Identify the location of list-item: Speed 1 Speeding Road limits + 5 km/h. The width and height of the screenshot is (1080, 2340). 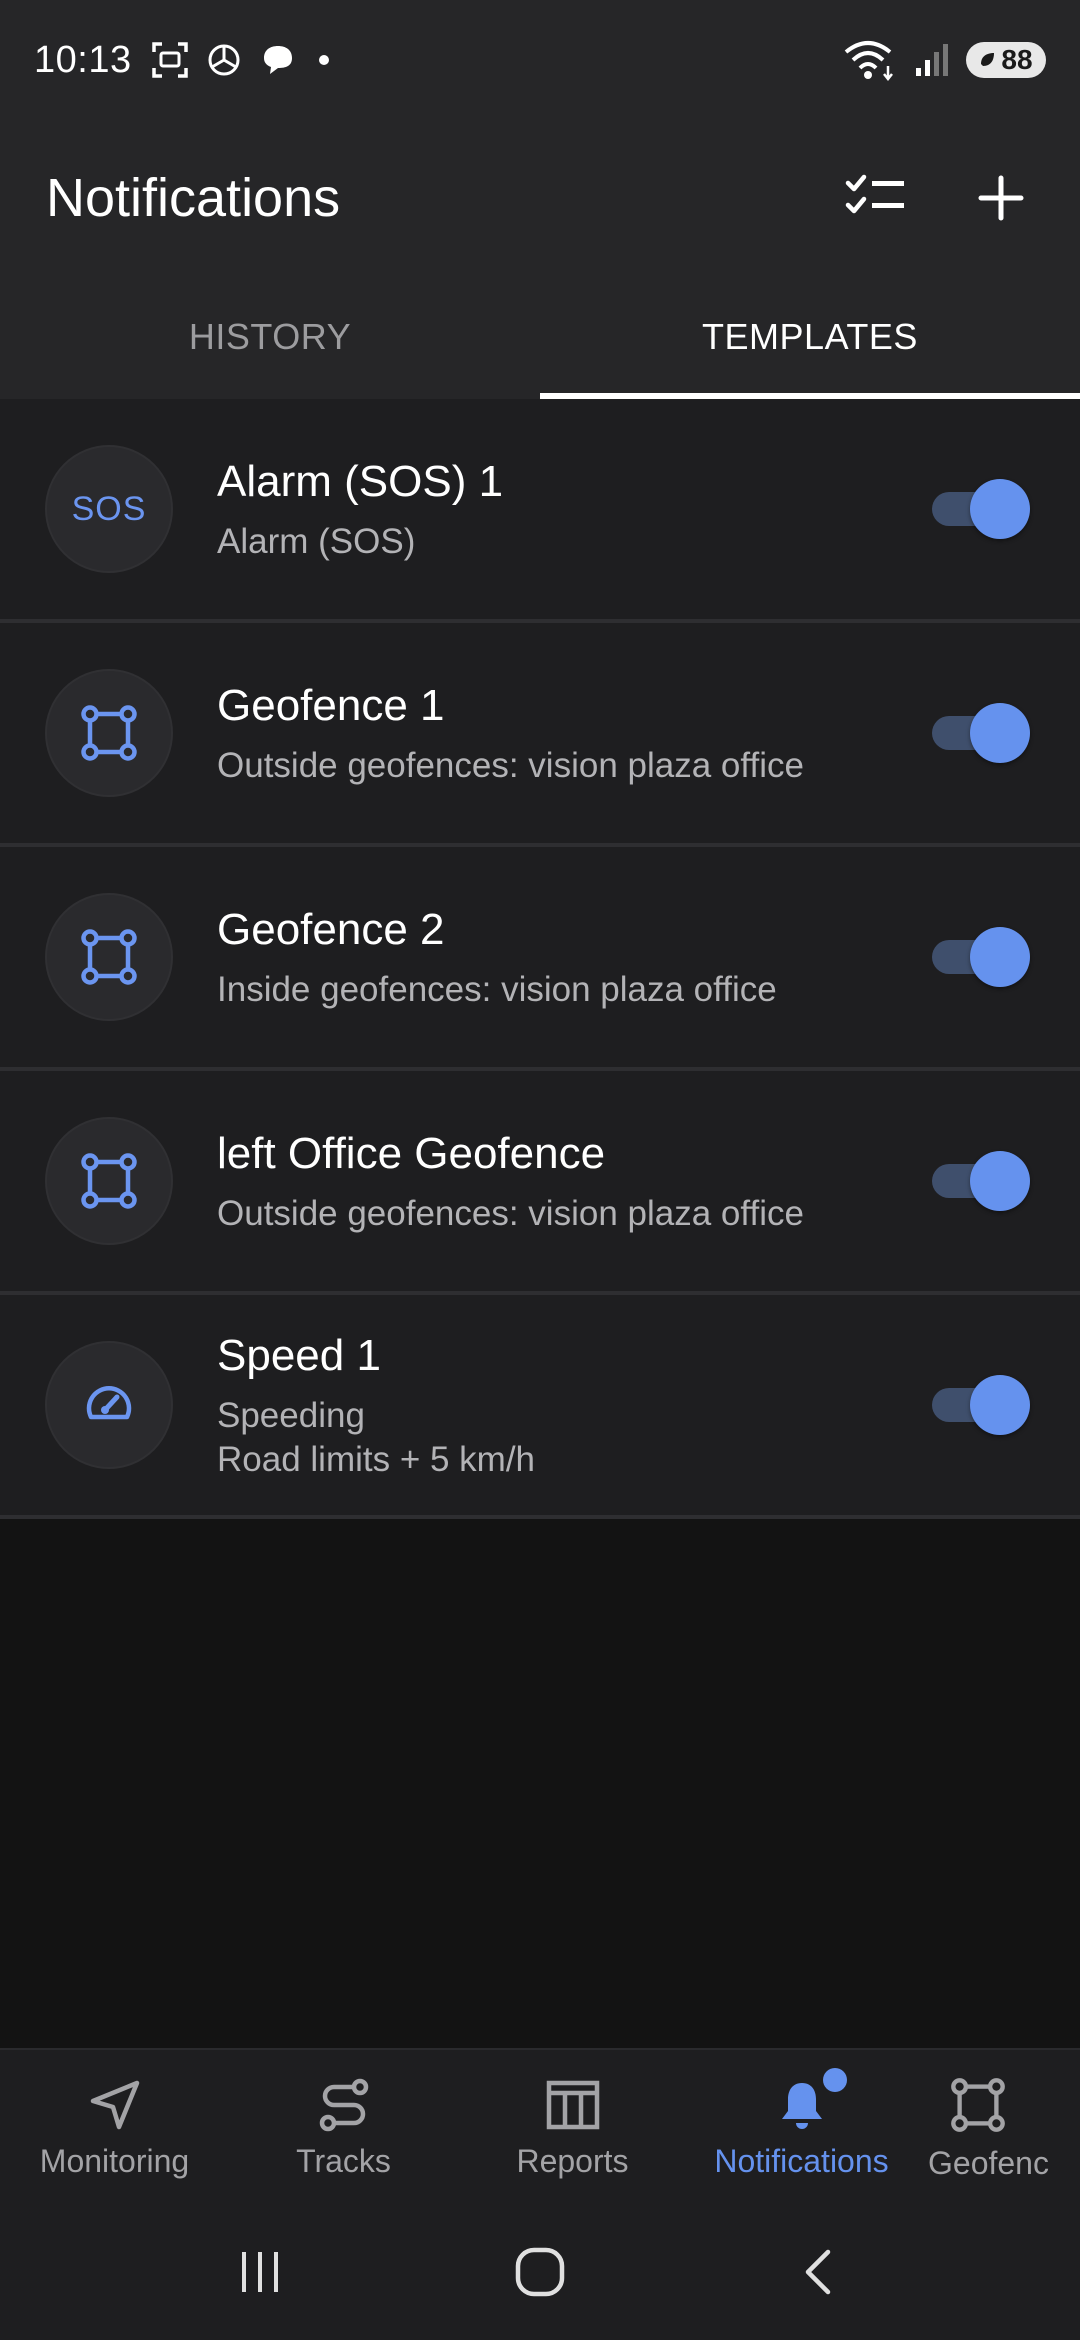
(540, 1407).